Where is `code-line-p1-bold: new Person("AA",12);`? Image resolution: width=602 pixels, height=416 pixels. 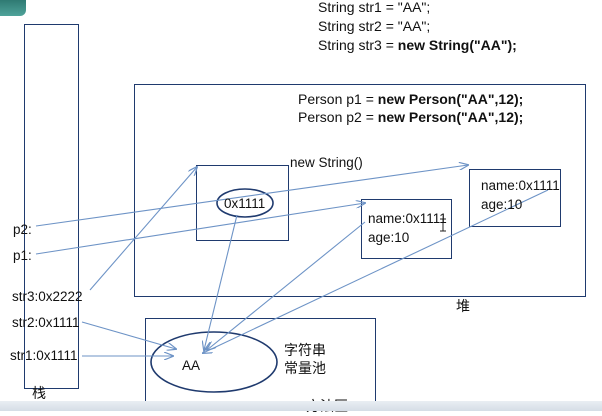
code-line-p1-bold: new Person("AA",12); is located at coordinates (450, 99).